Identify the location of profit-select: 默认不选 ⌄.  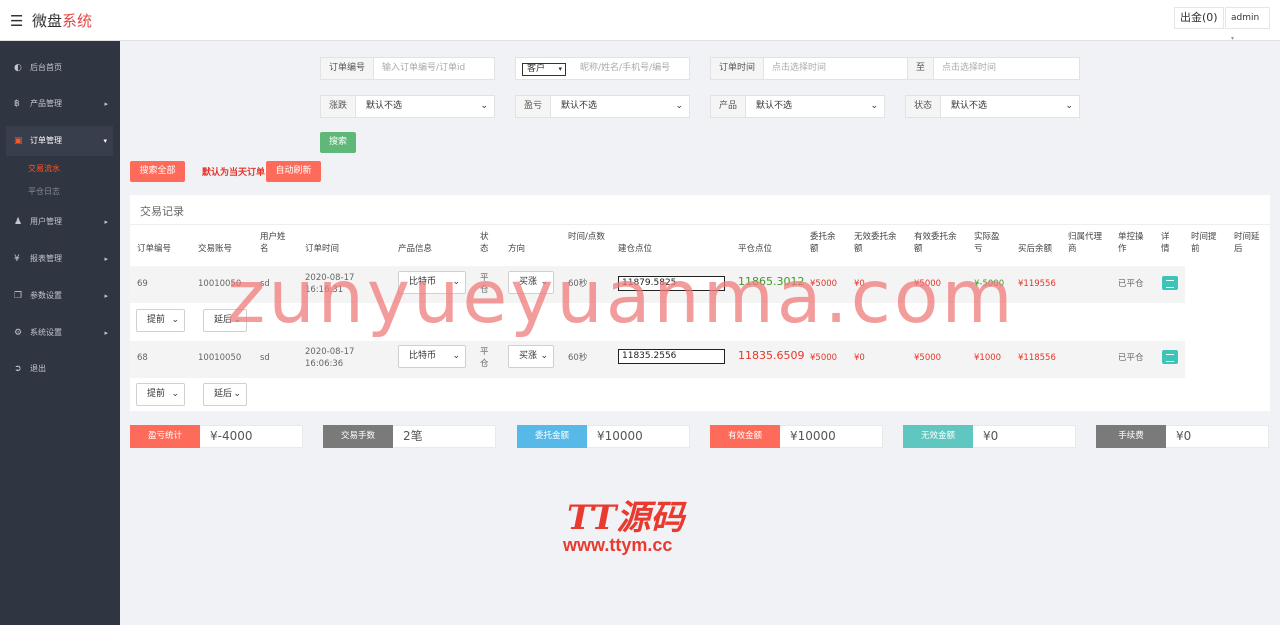
(620, 106).